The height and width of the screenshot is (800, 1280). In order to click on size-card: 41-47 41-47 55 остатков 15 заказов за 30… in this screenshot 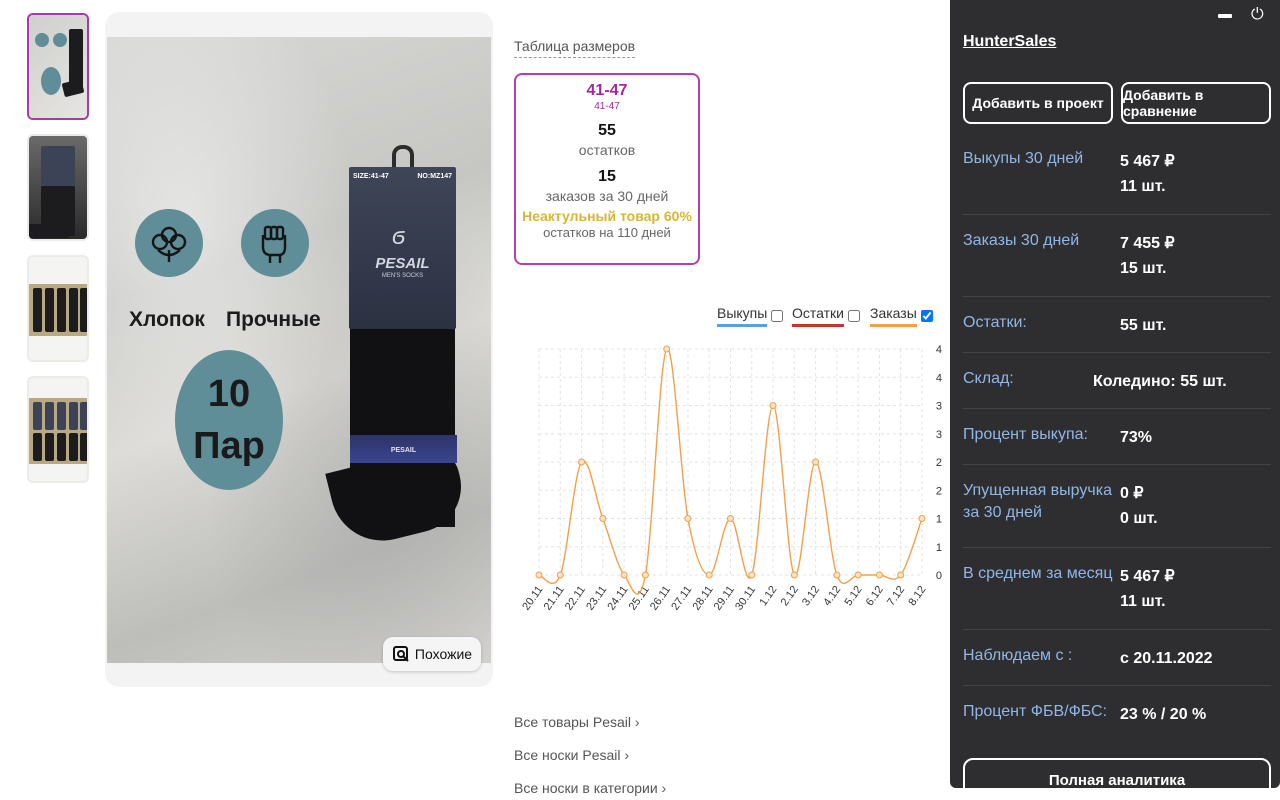, I will do `click(607, 169)`.